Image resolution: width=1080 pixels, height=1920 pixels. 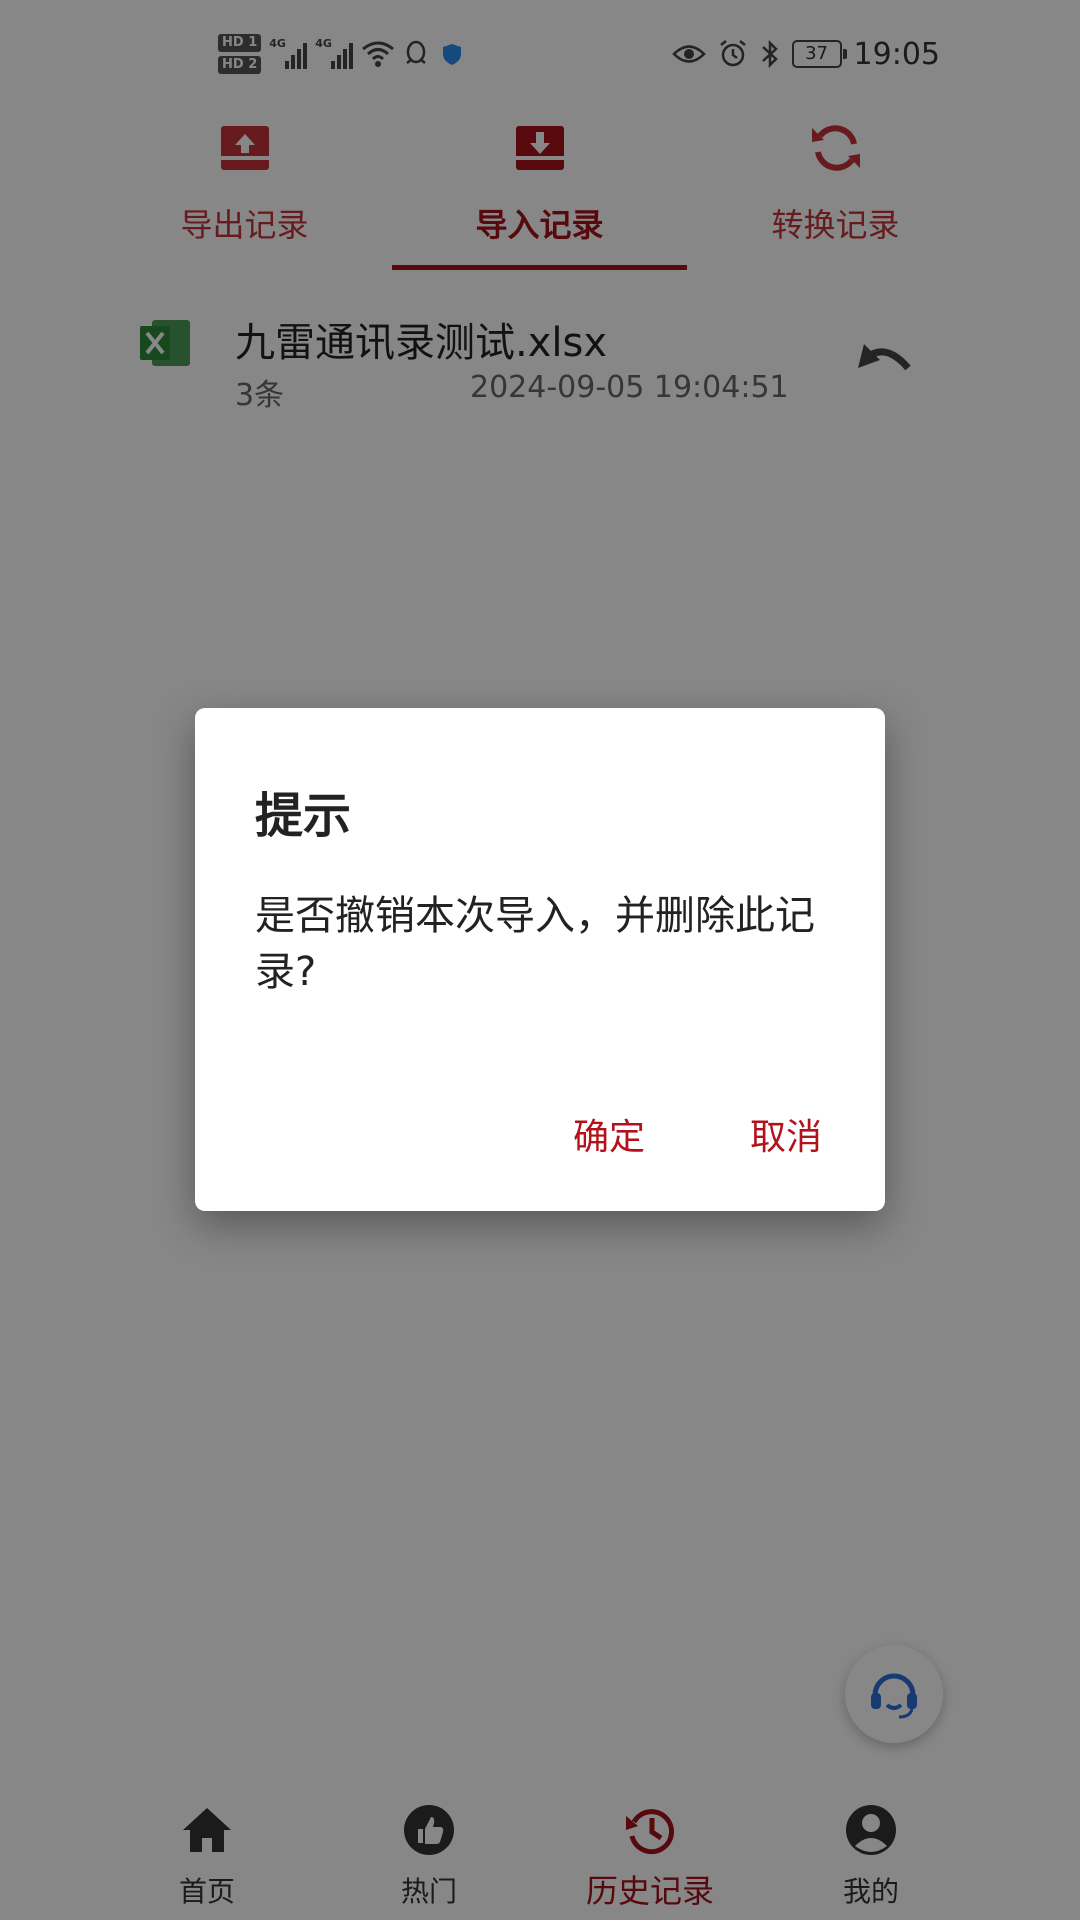 What do you see at coordinates (609, 1134) in the screenshot?
I see `confirm-button: 确定` at bounding box center [609, 1134].